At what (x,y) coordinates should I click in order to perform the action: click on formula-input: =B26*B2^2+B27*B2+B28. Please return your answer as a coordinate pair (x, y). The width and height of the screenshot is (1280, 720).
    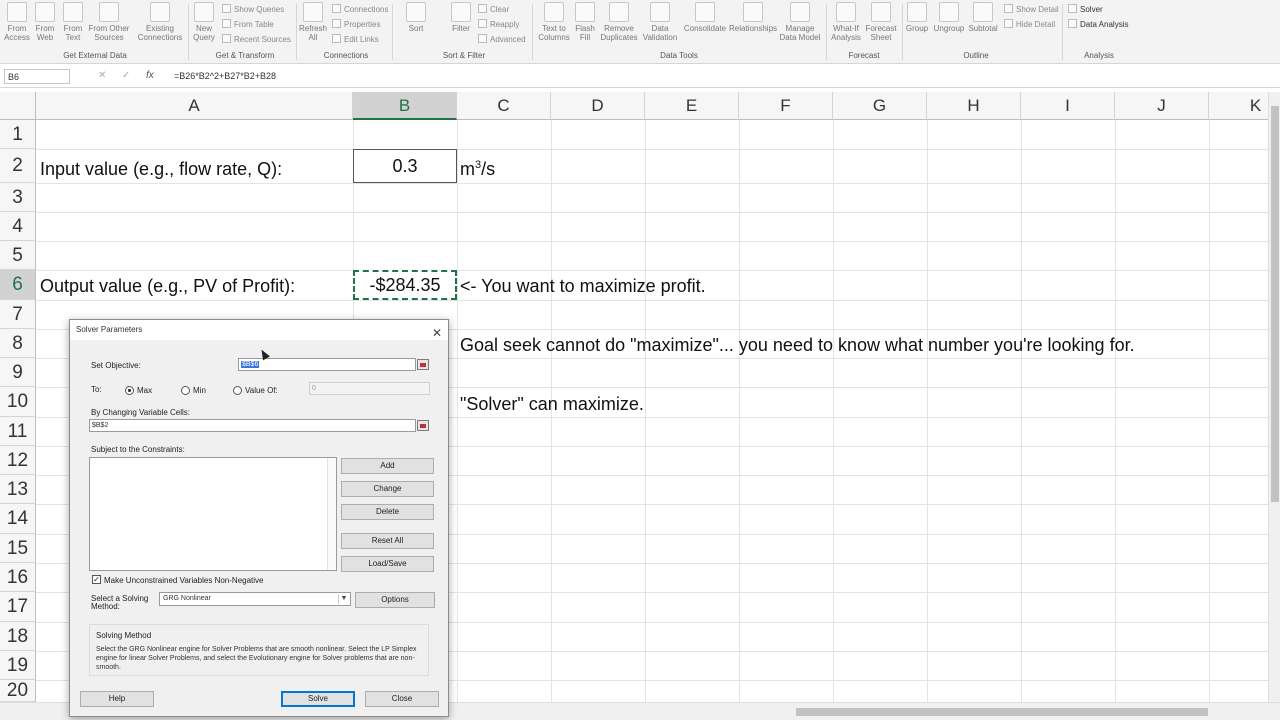
    Looking at the image, I should click on (225, 76).